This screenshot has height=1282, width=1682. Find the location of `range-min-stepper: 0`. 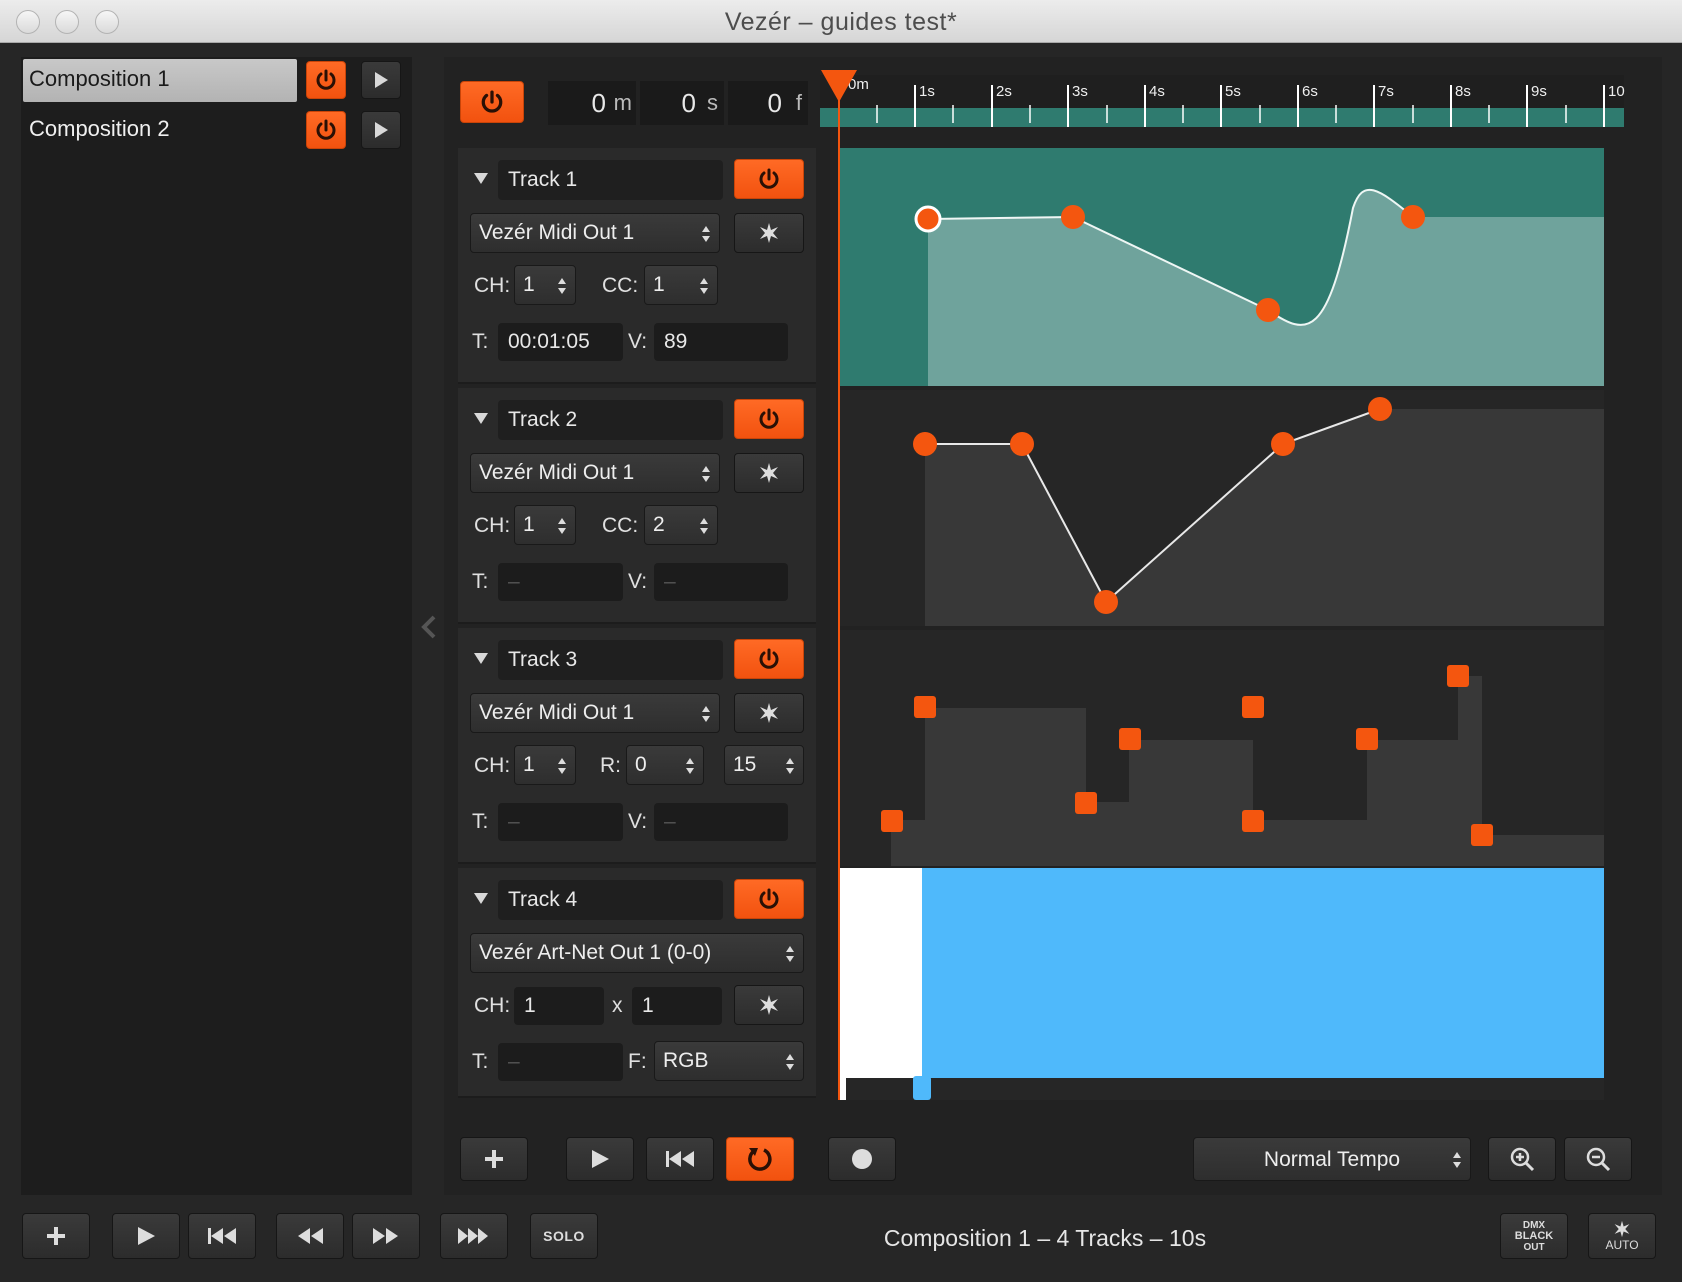

range-min-stepper: 0 is located at coordinates (665, 765).